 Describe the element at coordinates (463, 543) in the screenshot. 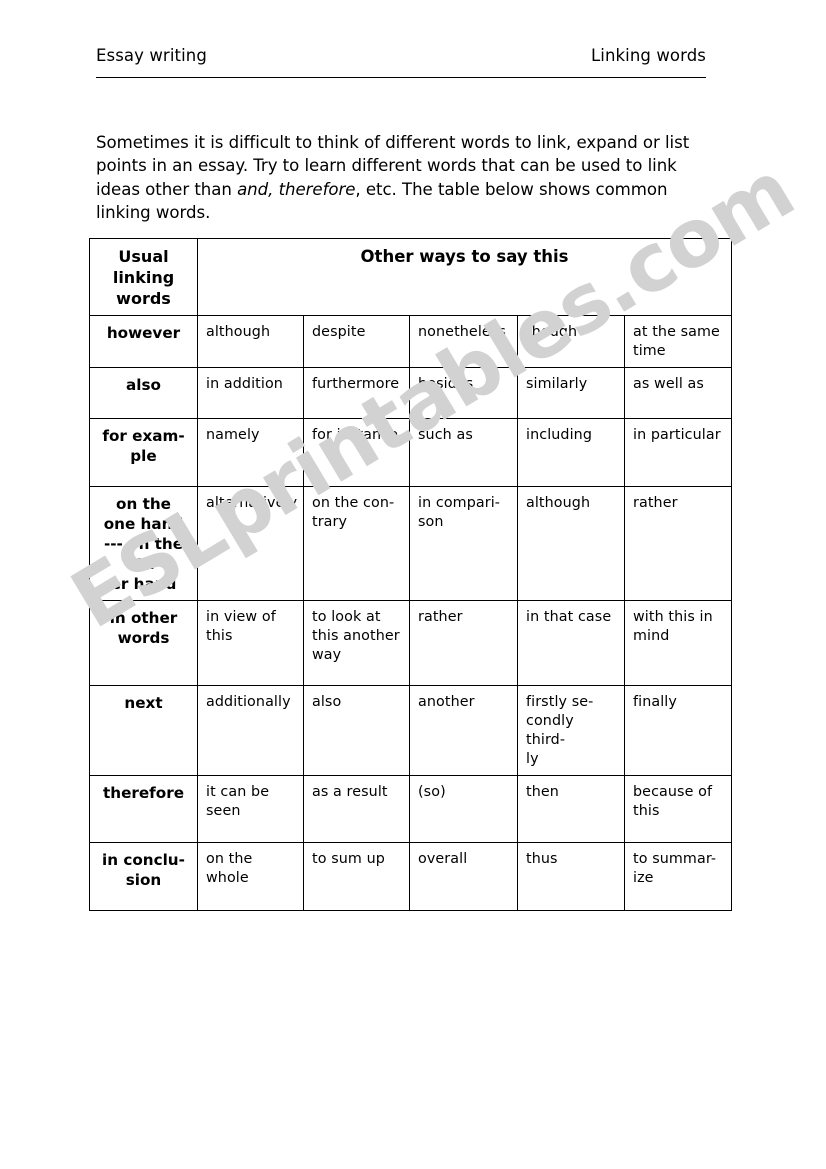

I see `row-value-cell: in compari-son` at that location.